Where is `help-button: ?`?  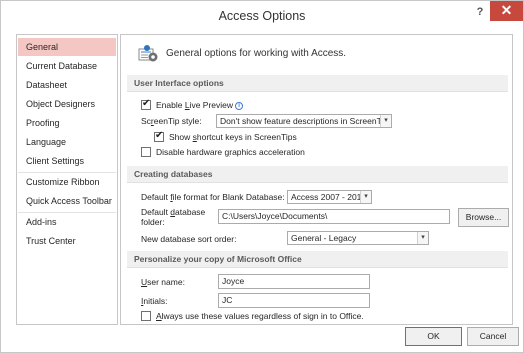 help-button: ? is located at coordinates (480, 14).